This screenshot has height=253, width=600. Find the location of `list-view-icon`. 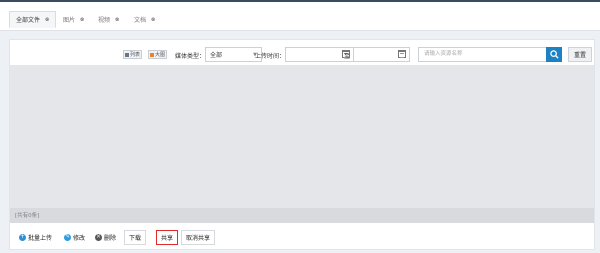

list-view-icon is located at coordinates (127, 54).